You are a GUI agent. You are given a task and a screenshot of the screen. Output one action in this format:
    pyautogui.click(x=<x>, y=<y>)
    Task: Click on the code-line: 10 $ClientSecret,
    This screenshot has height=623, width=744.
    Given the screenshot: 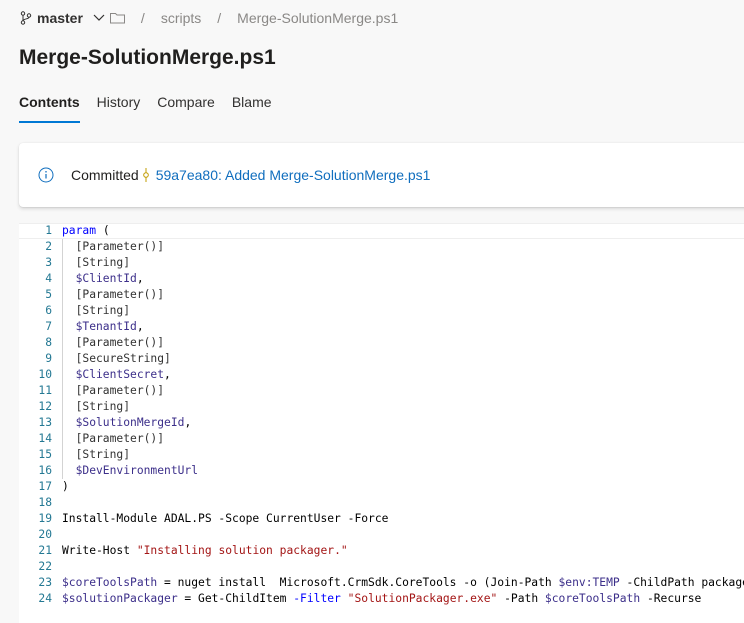 What is the action you would take?
    pyautogui.click(x=381, y=375)
    